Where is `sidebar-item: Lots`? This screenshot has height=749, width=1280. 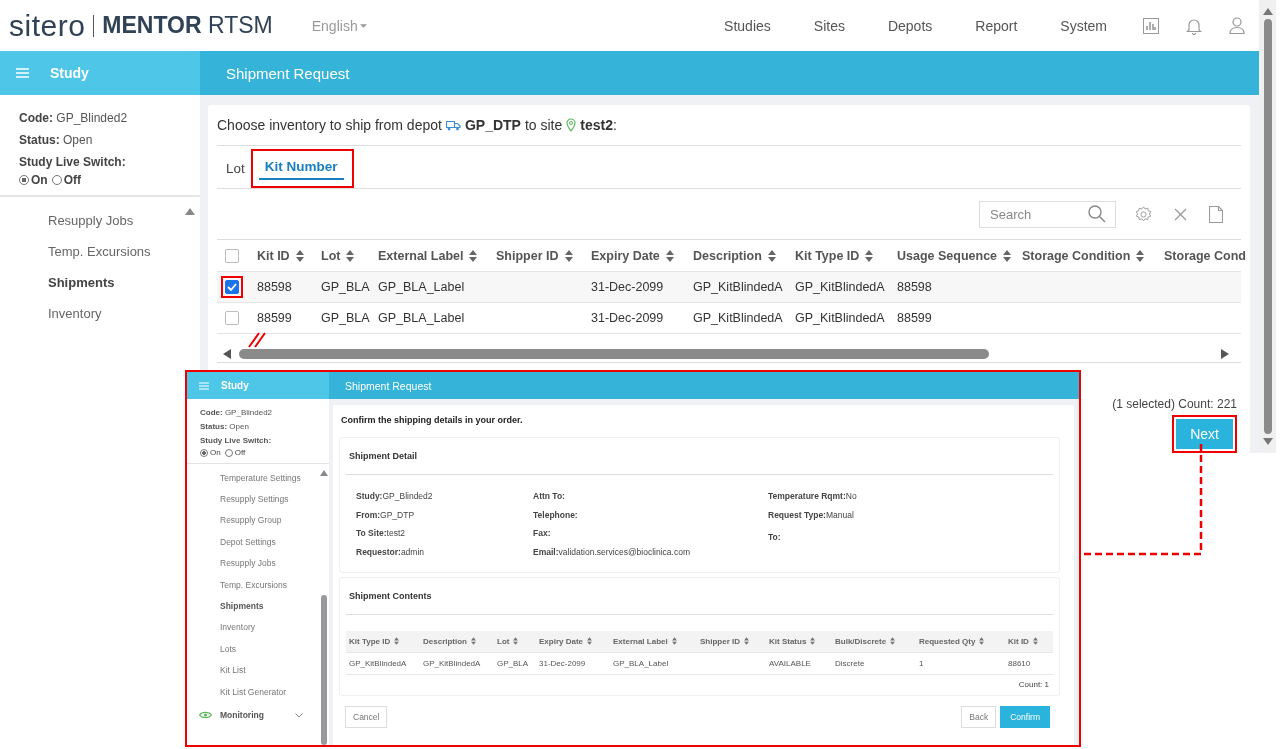 sidebar-item: Lots is located at coordinates (253, 649).